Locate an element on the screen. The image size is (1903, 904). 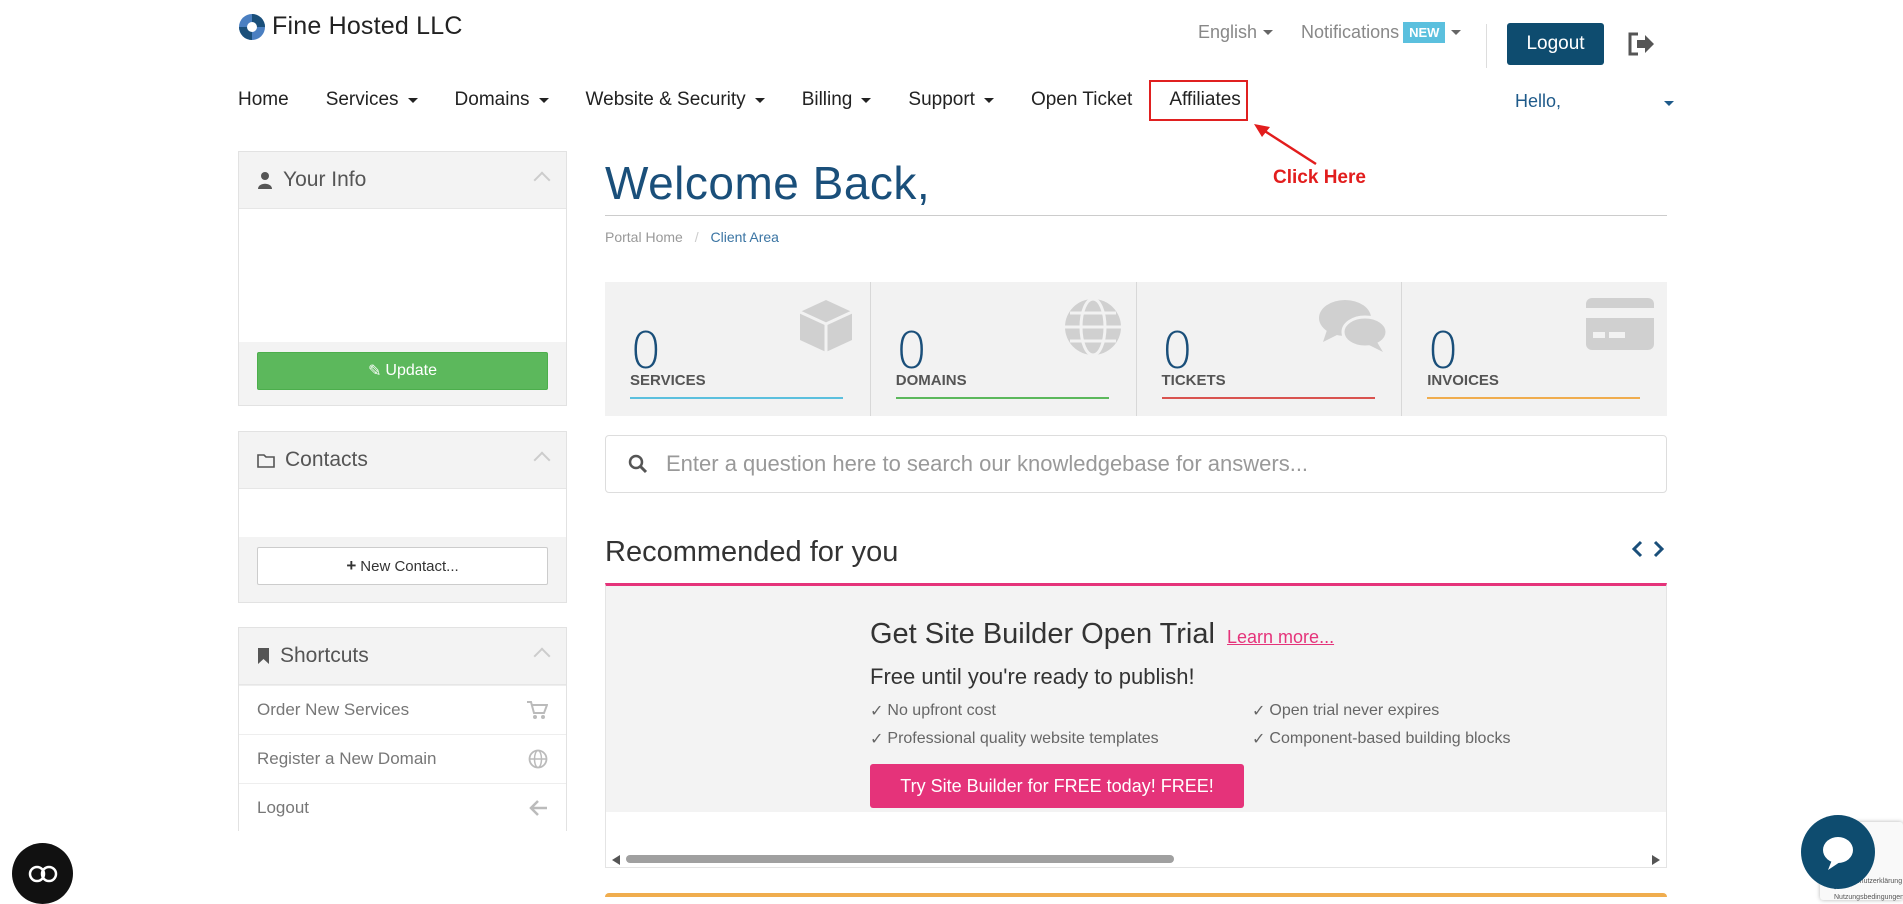
feature-label: No upfront cost is located at coordinates (941, 710).